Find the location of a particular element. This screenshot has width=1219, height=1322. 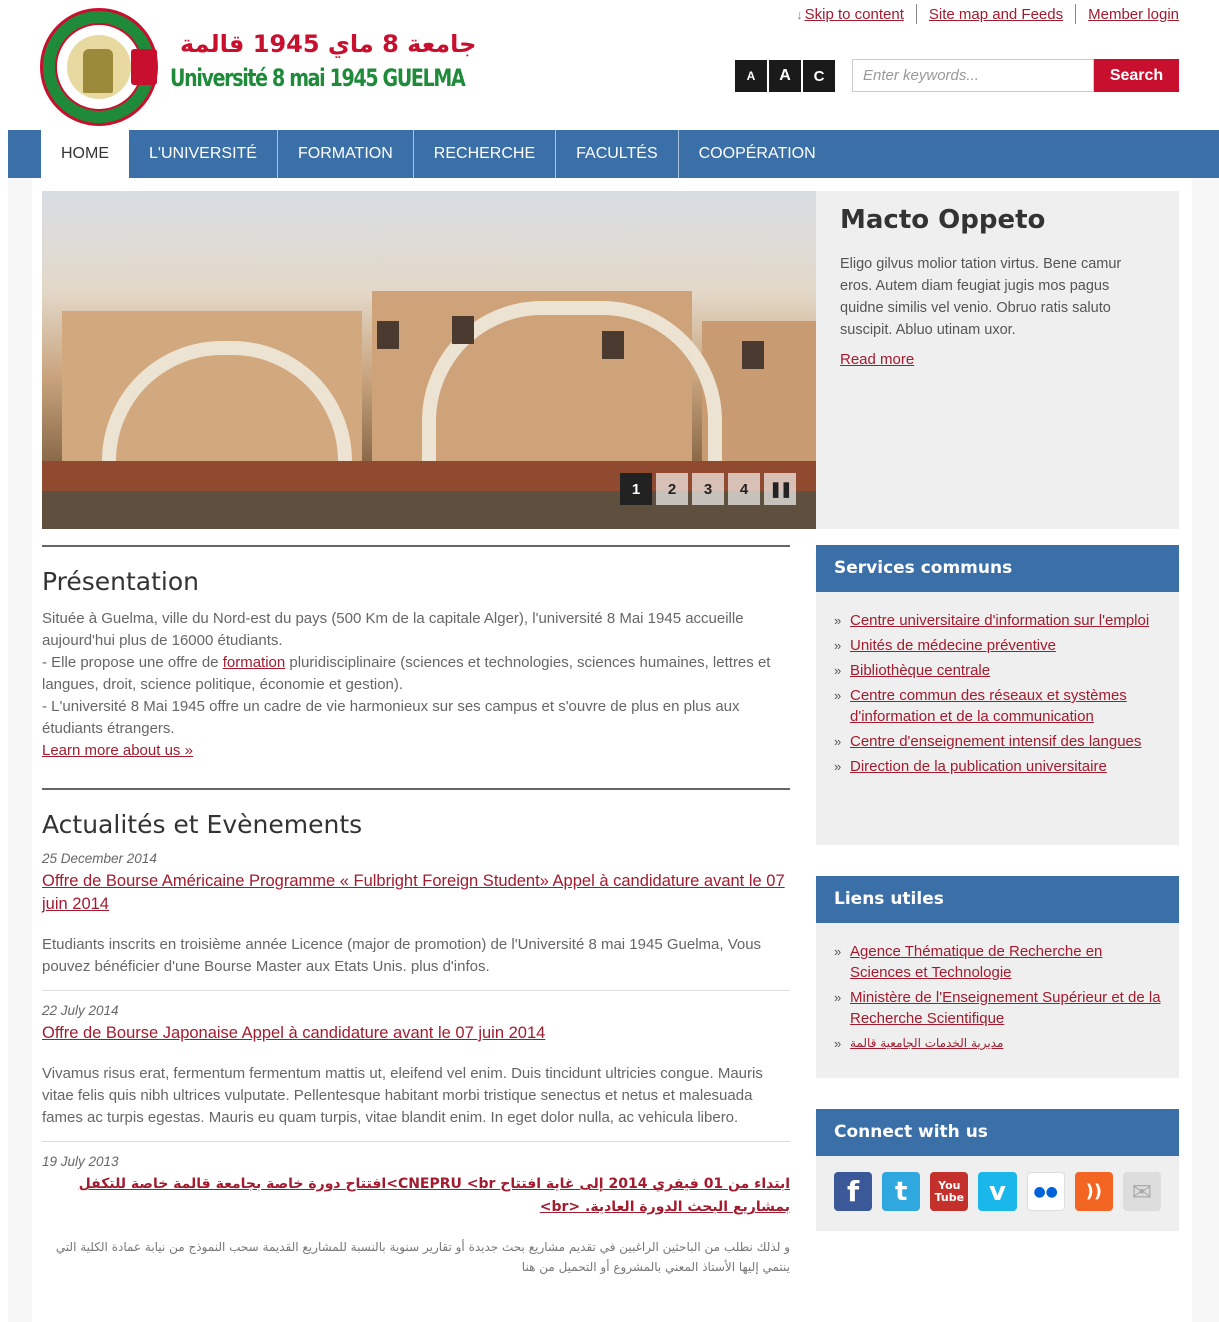

facebook-icon: f is located at coordinates (853, 1191).